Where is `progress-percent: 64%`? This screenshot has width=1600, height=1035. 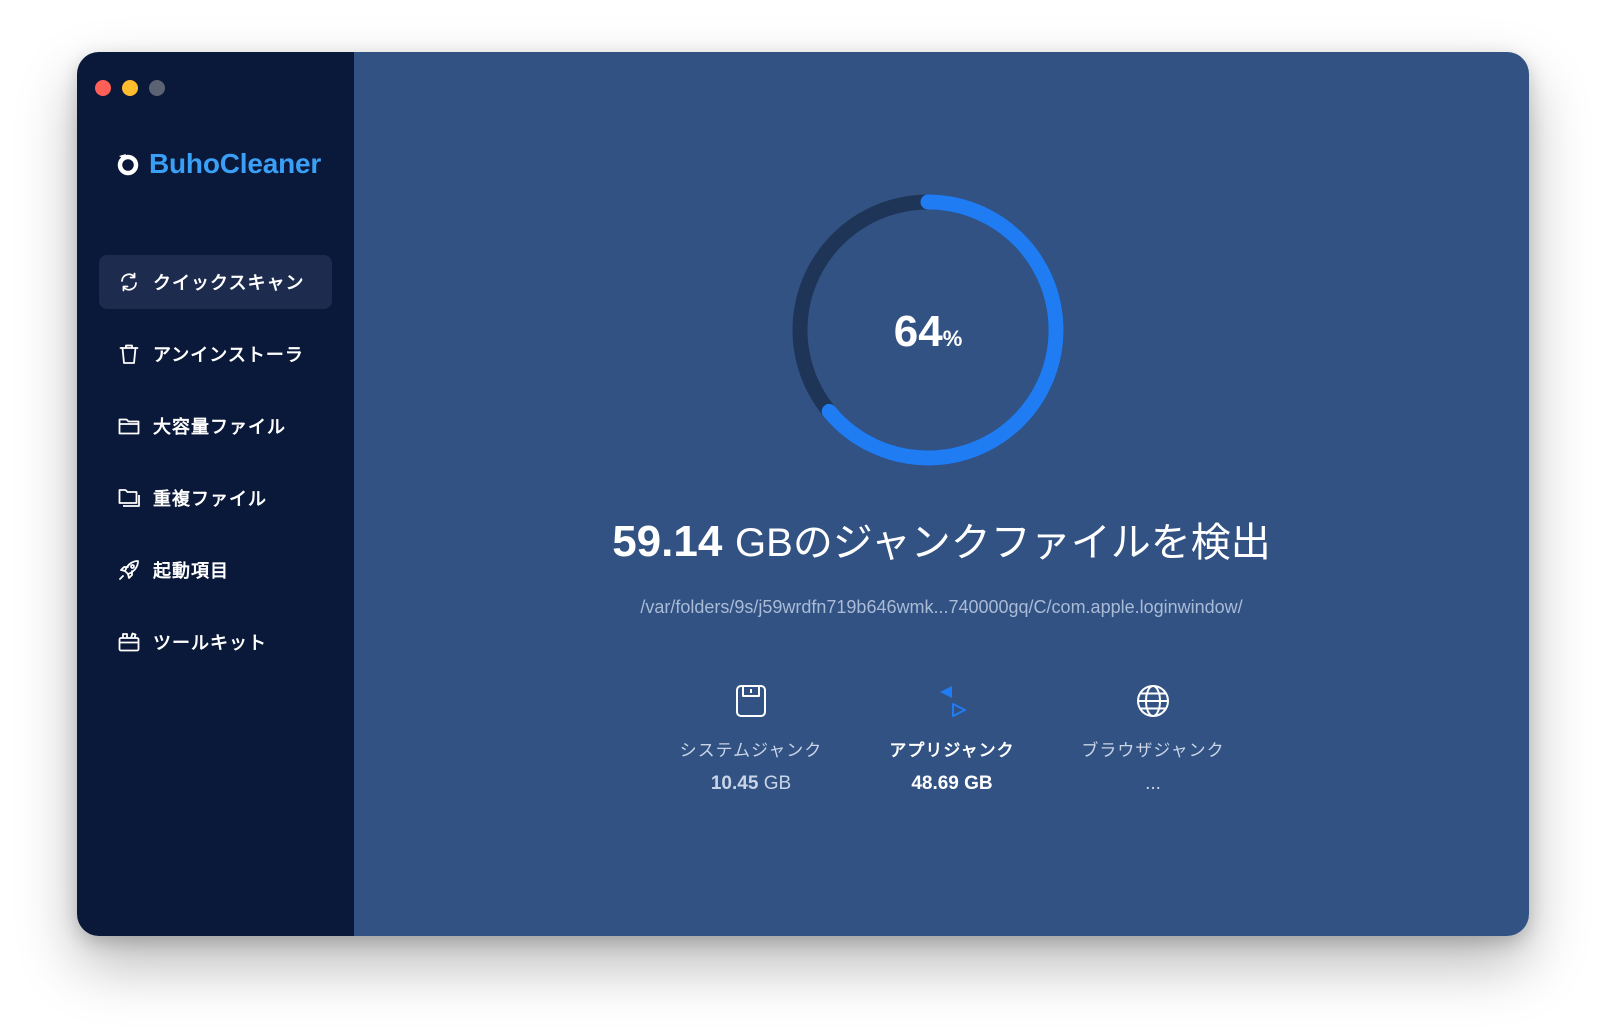
progress-percent: 64% is located at coordinates (928, 332).